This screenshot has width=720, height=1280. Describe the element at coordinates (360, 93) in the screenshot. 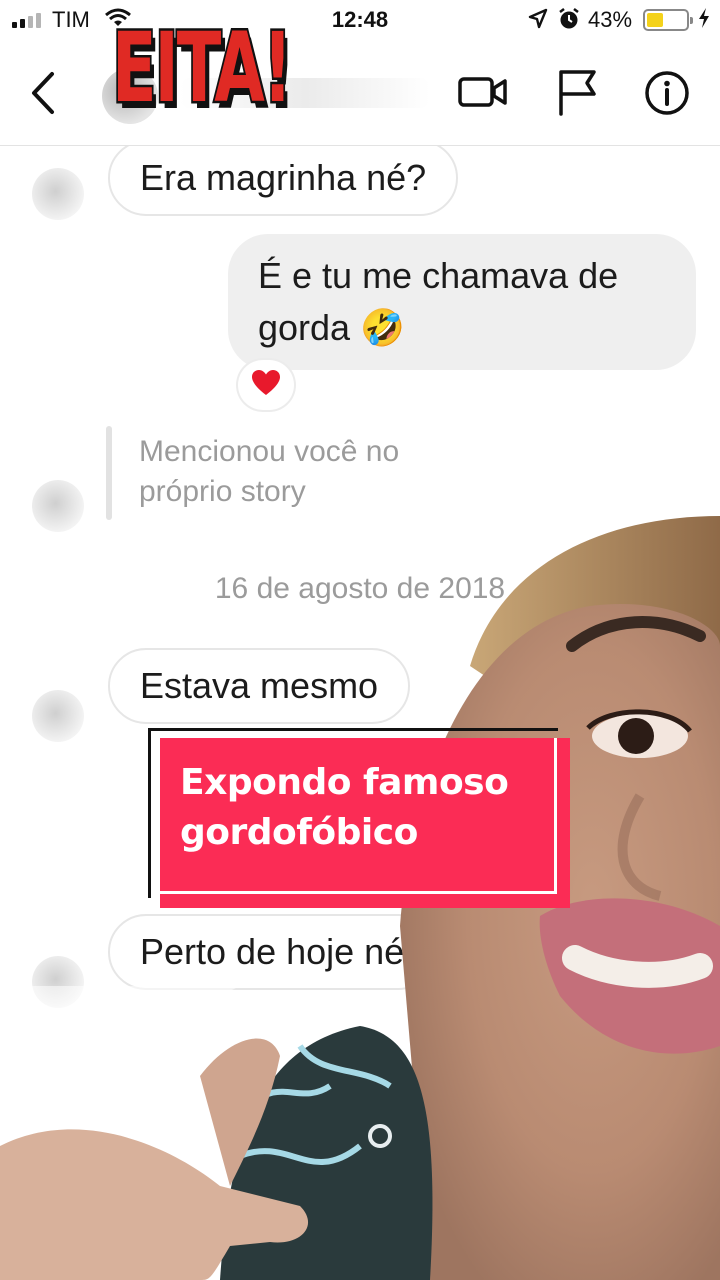

I see `conversation-header` at that location.